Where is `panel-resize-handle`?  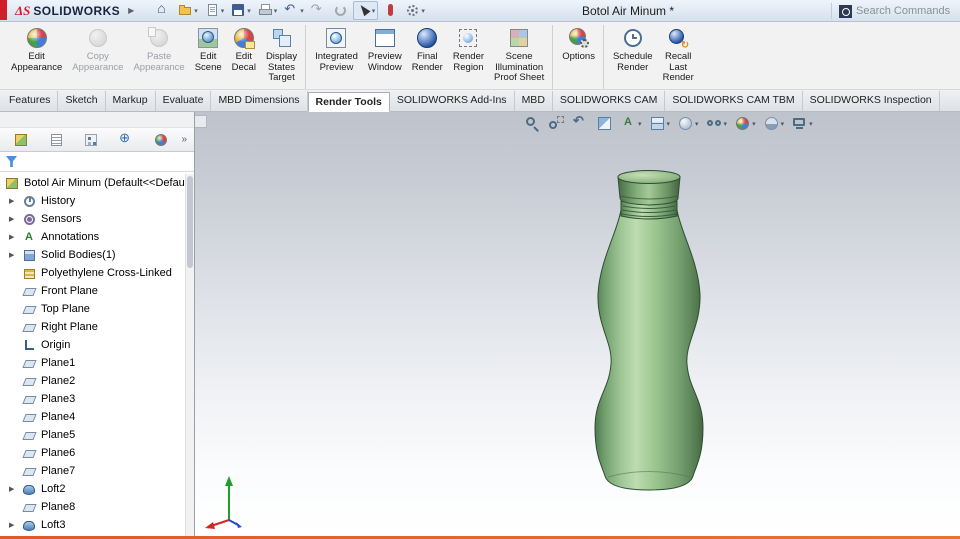
panel-resize-handle is located at coordinates (201, 121).